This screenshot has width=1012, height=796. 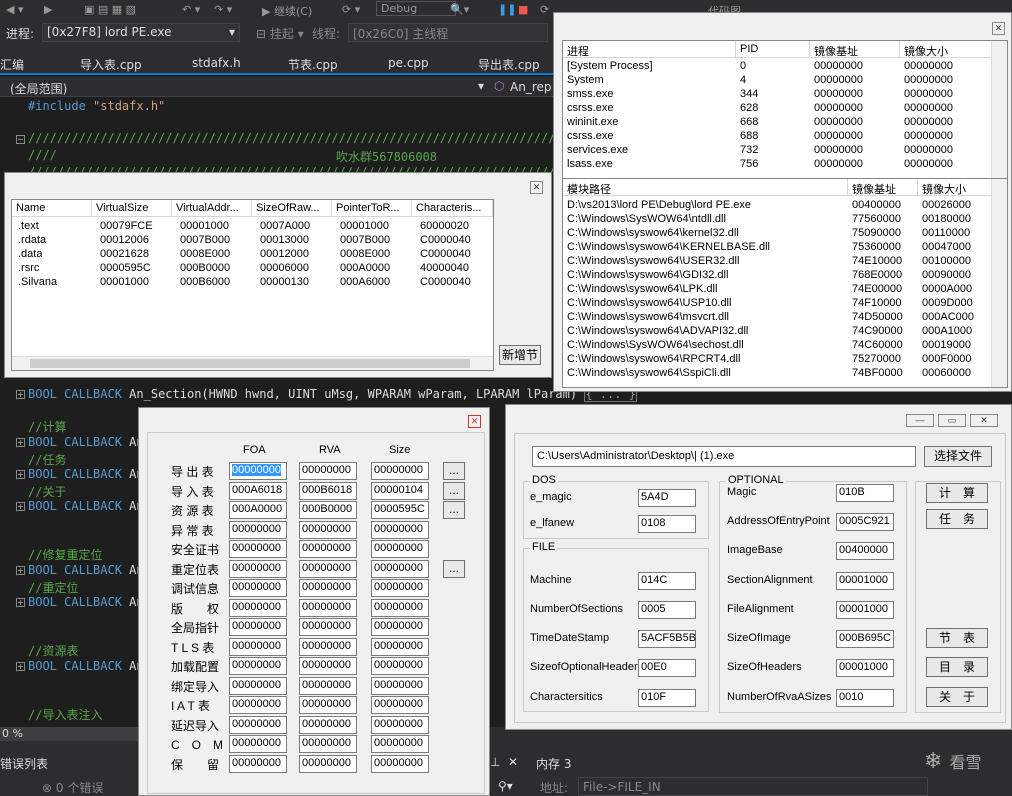 I want to click on column-header: PID, so click(x=773, y=49).